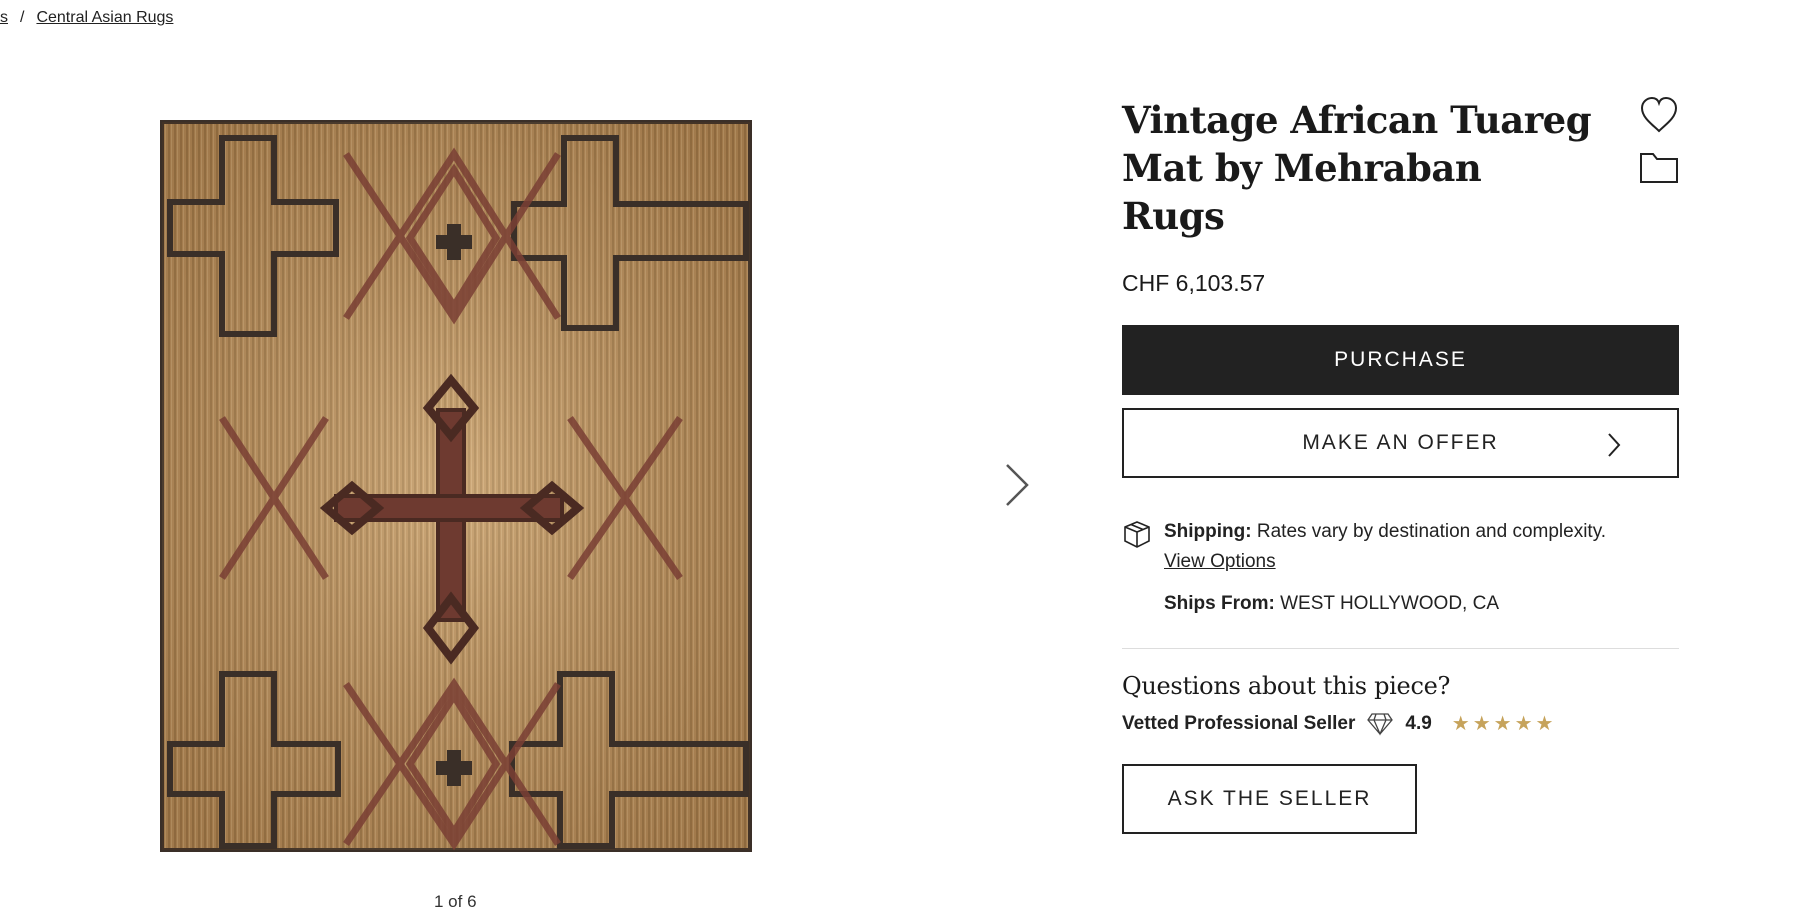 The width and height of the screenshot is (1799, 911). Describe the element at coordinates (1390, 603) in the screenshot. I see `ships-from-value: WEST HOLLYWOOD, CA` at that location.